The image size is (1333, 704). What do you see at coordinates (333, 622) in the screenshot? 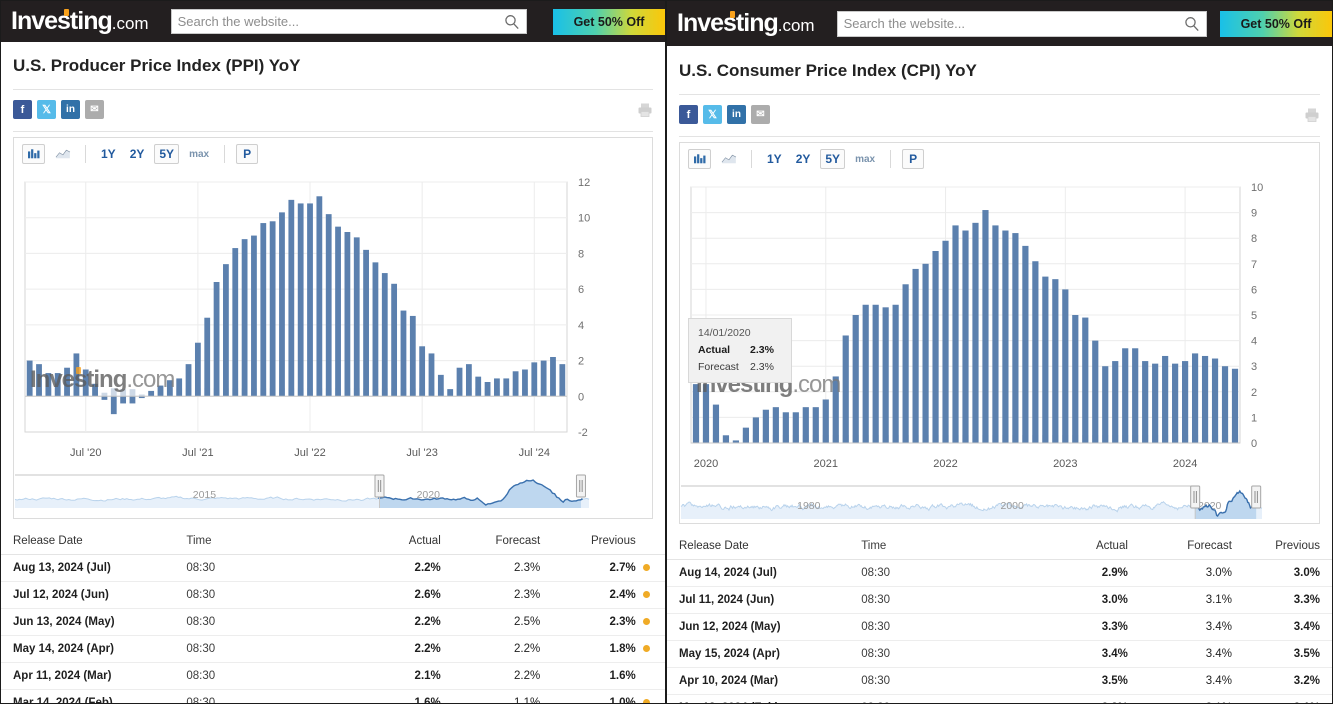
I see `table-row: Jun 13, 2024 (May) 08:30 2.2% 2.5% 2.3%` at bounding box center [333, 622].